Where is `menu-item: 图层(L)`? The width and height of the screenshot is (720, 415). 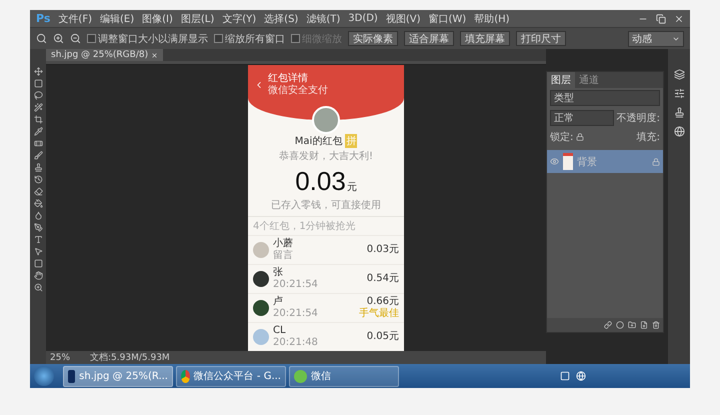
menu-item: 图层(L) is located at coordinates (197, 19).